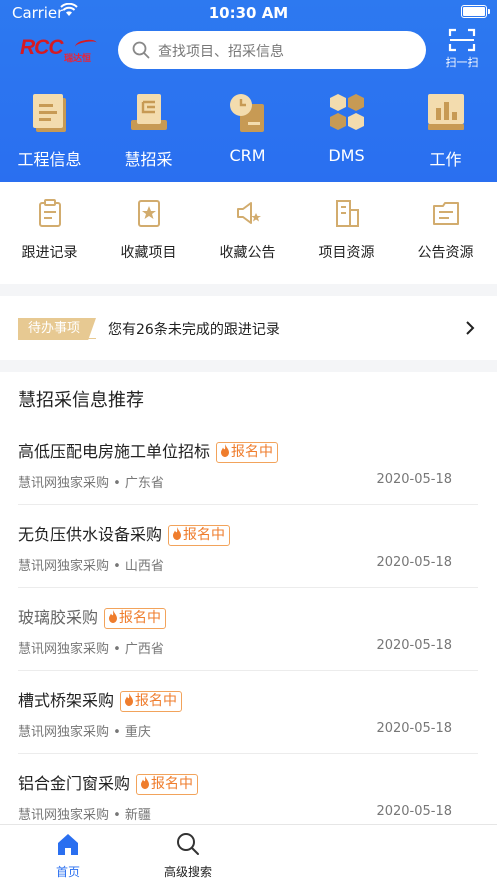  What do you see at coordinates (445, 230) in the screenshot?
I see `quick-announcement-resources: 公告资源` at bounding box center [445, 230].